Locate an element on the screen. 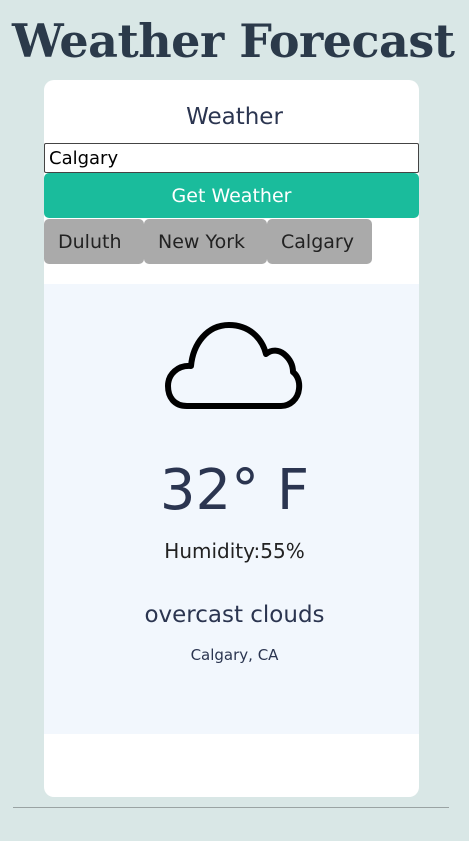 The height and width of the screenshot is (841, 469). city-button-duluth: Duluth is located at coordinates (94, 241).